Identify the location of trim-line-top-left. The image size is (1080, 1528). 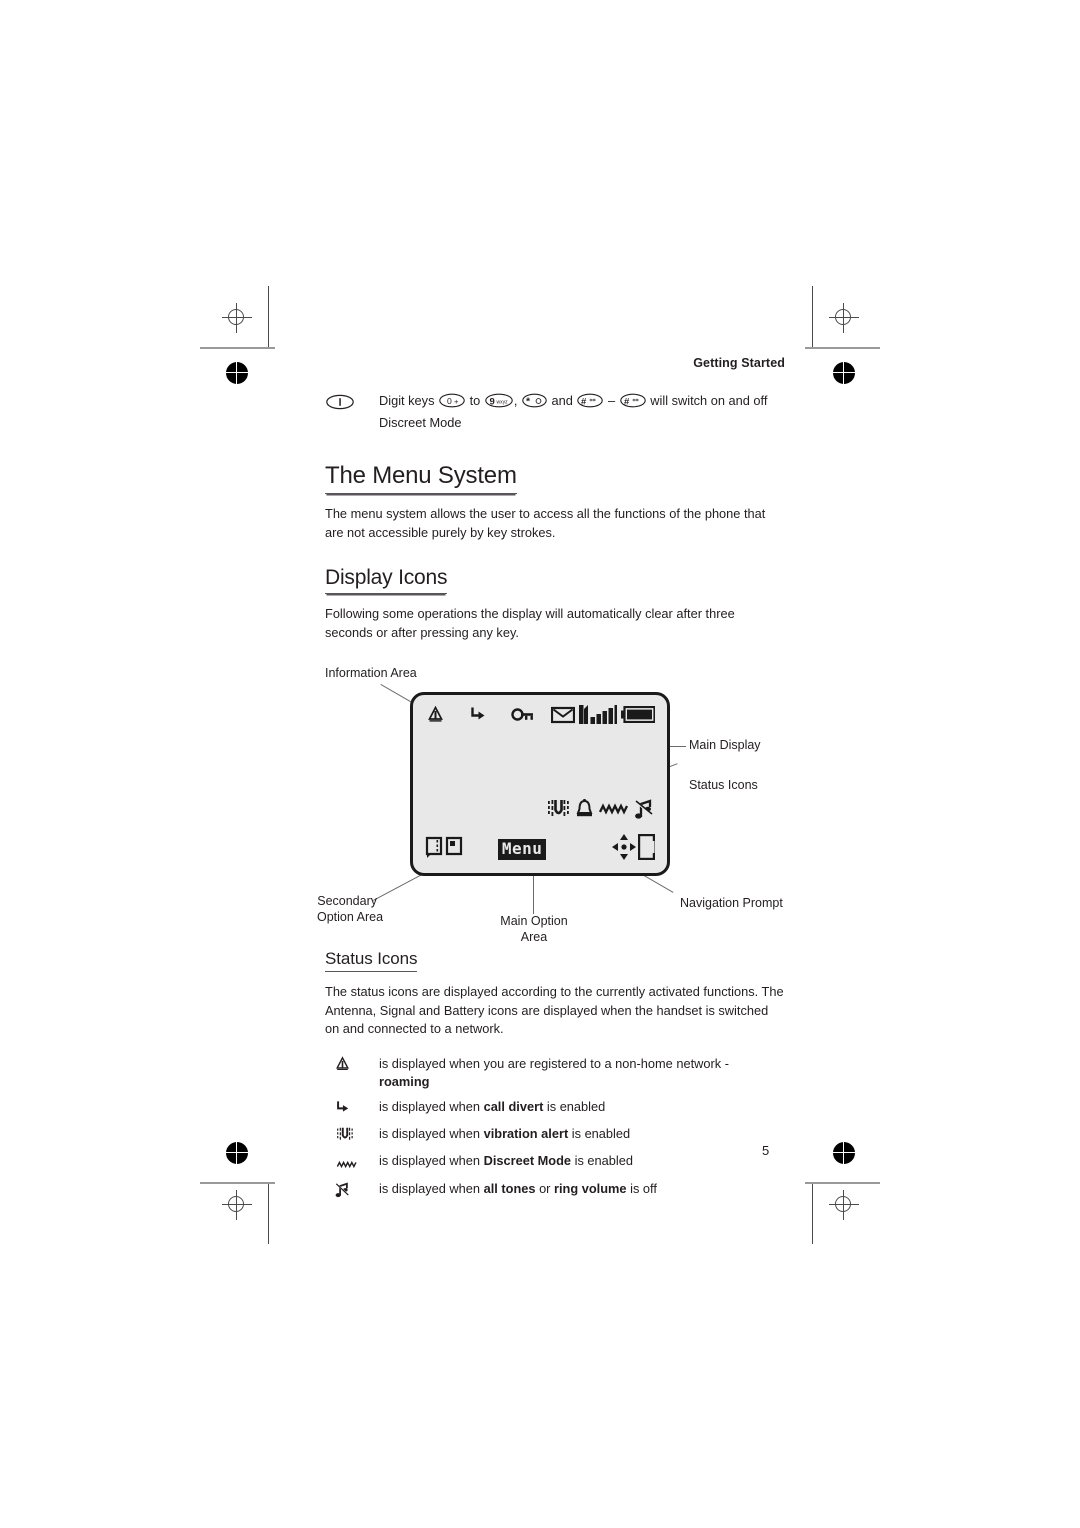
(237, 348).